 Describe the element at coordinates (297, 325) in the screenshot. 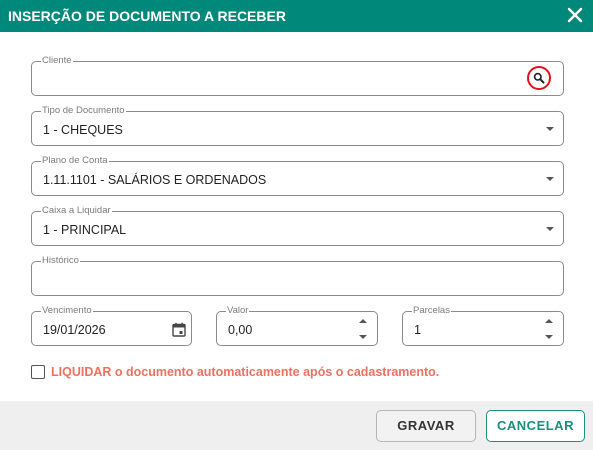

I see `valor-number-input: Valor 0,00` at that location.